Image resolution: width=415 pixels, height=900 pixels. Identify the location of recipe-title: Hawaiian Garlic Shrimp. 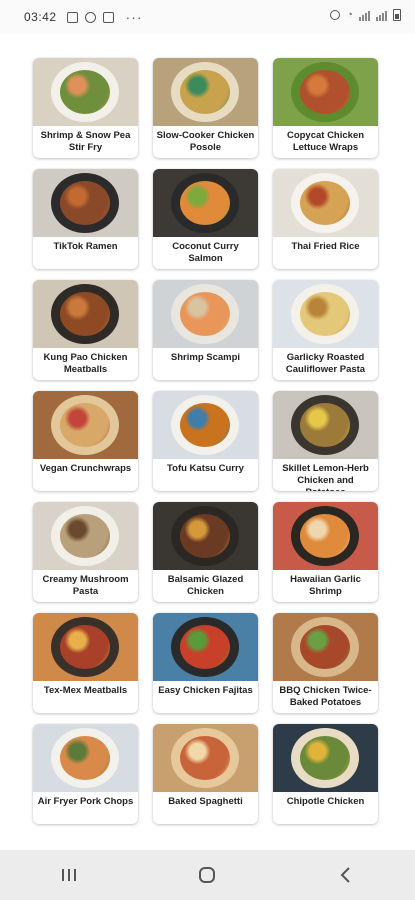
(325, 585).